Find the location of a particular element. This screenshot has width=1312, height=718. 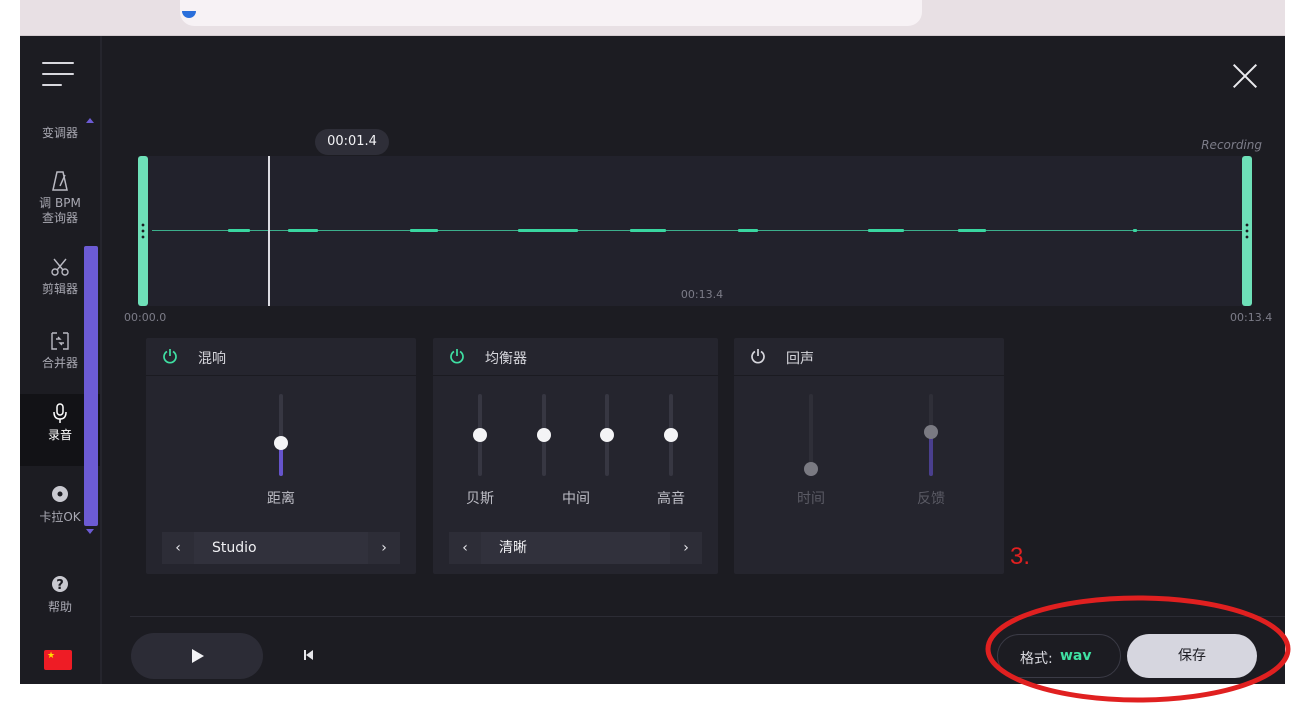

address-bar is located at coordinates (551, 13).